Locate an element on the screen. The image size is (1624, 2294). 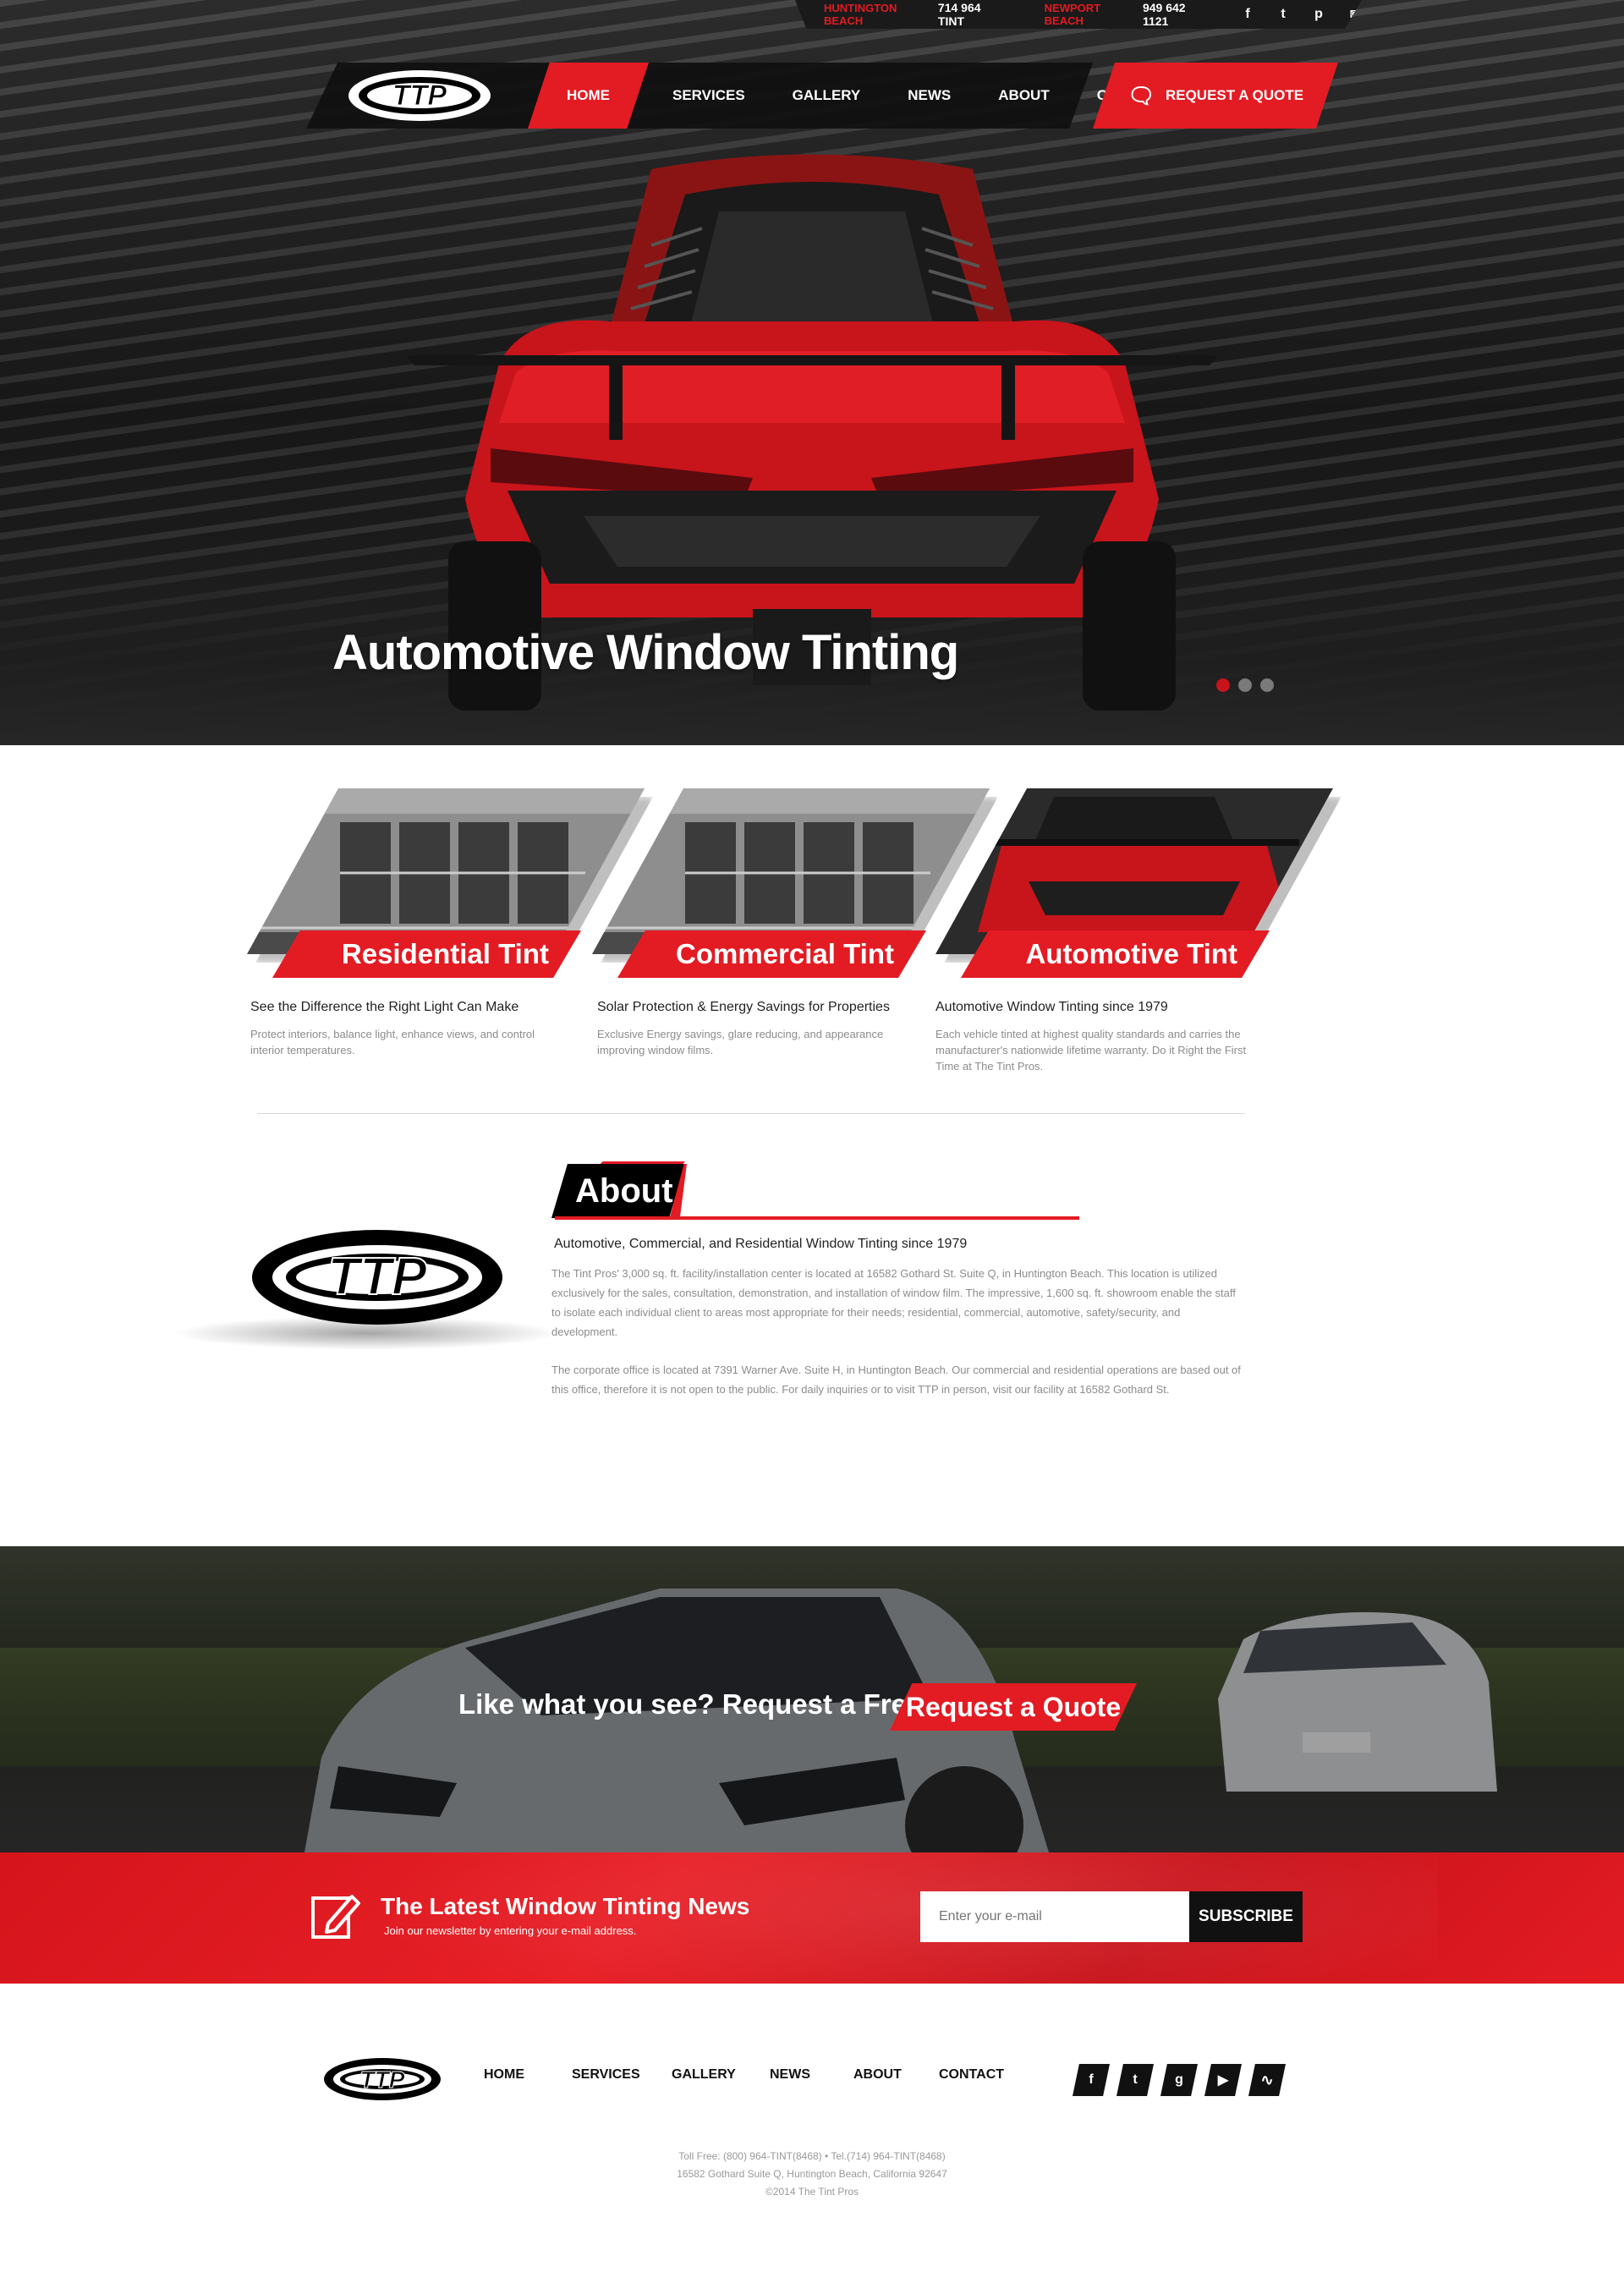
newsletter-title: The Latest Window Tinting News is located at coordinates (566, 1906).